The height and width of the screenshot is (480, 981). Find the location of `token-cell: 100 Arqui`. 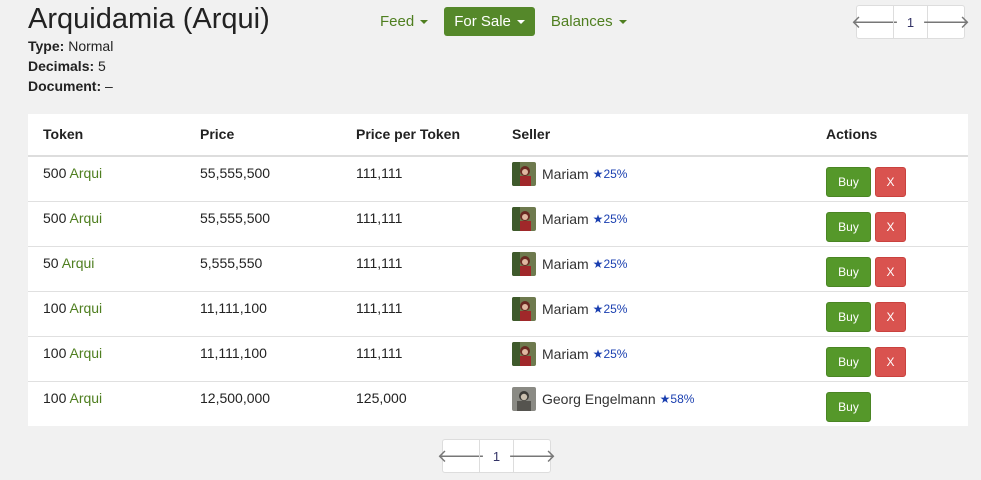

token-cell: 100 Arqui is located at coordinates (72, 398).